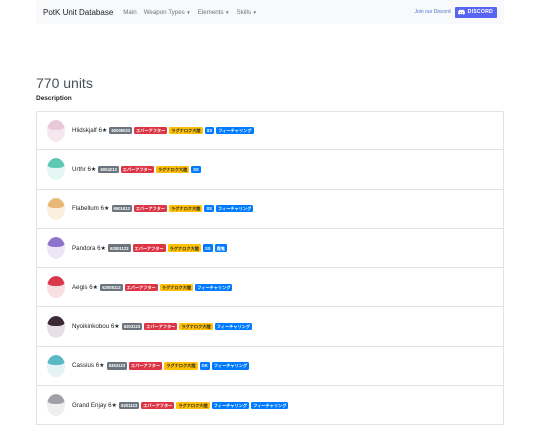 The width and height of the screenshot is (540, 425). Describe the element at coordinates (117, 366) in the screenshot. I see `unit-id-badge: 6363123` at that location.